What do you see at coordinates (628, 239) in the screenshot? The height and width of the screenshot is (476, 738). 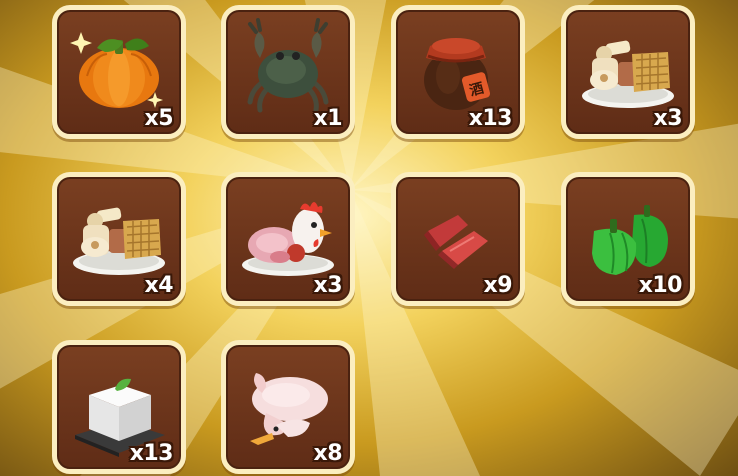 I see `inventory-slot-green-pepper: x10` at bounding box center [628, 239].